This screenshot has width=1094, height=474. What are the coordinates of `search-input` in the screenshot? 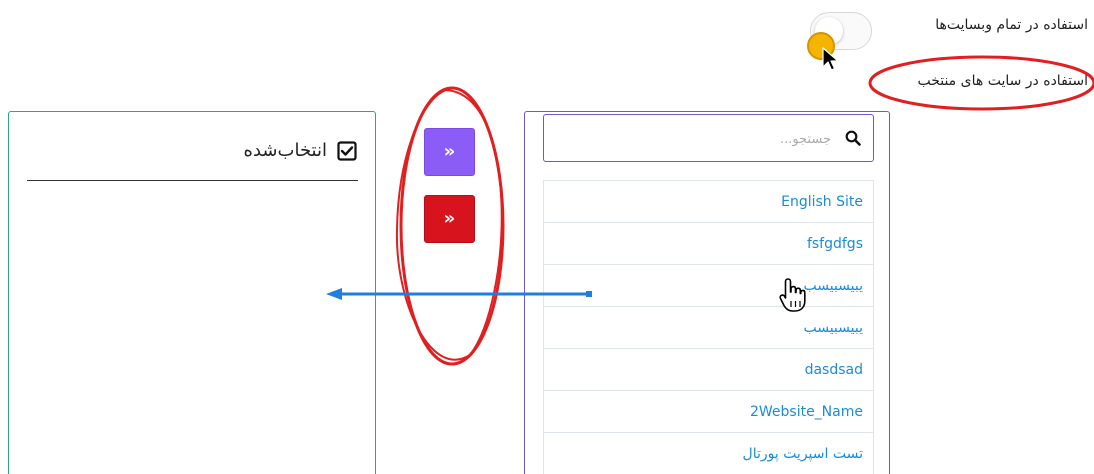 It's located at (706, 139).